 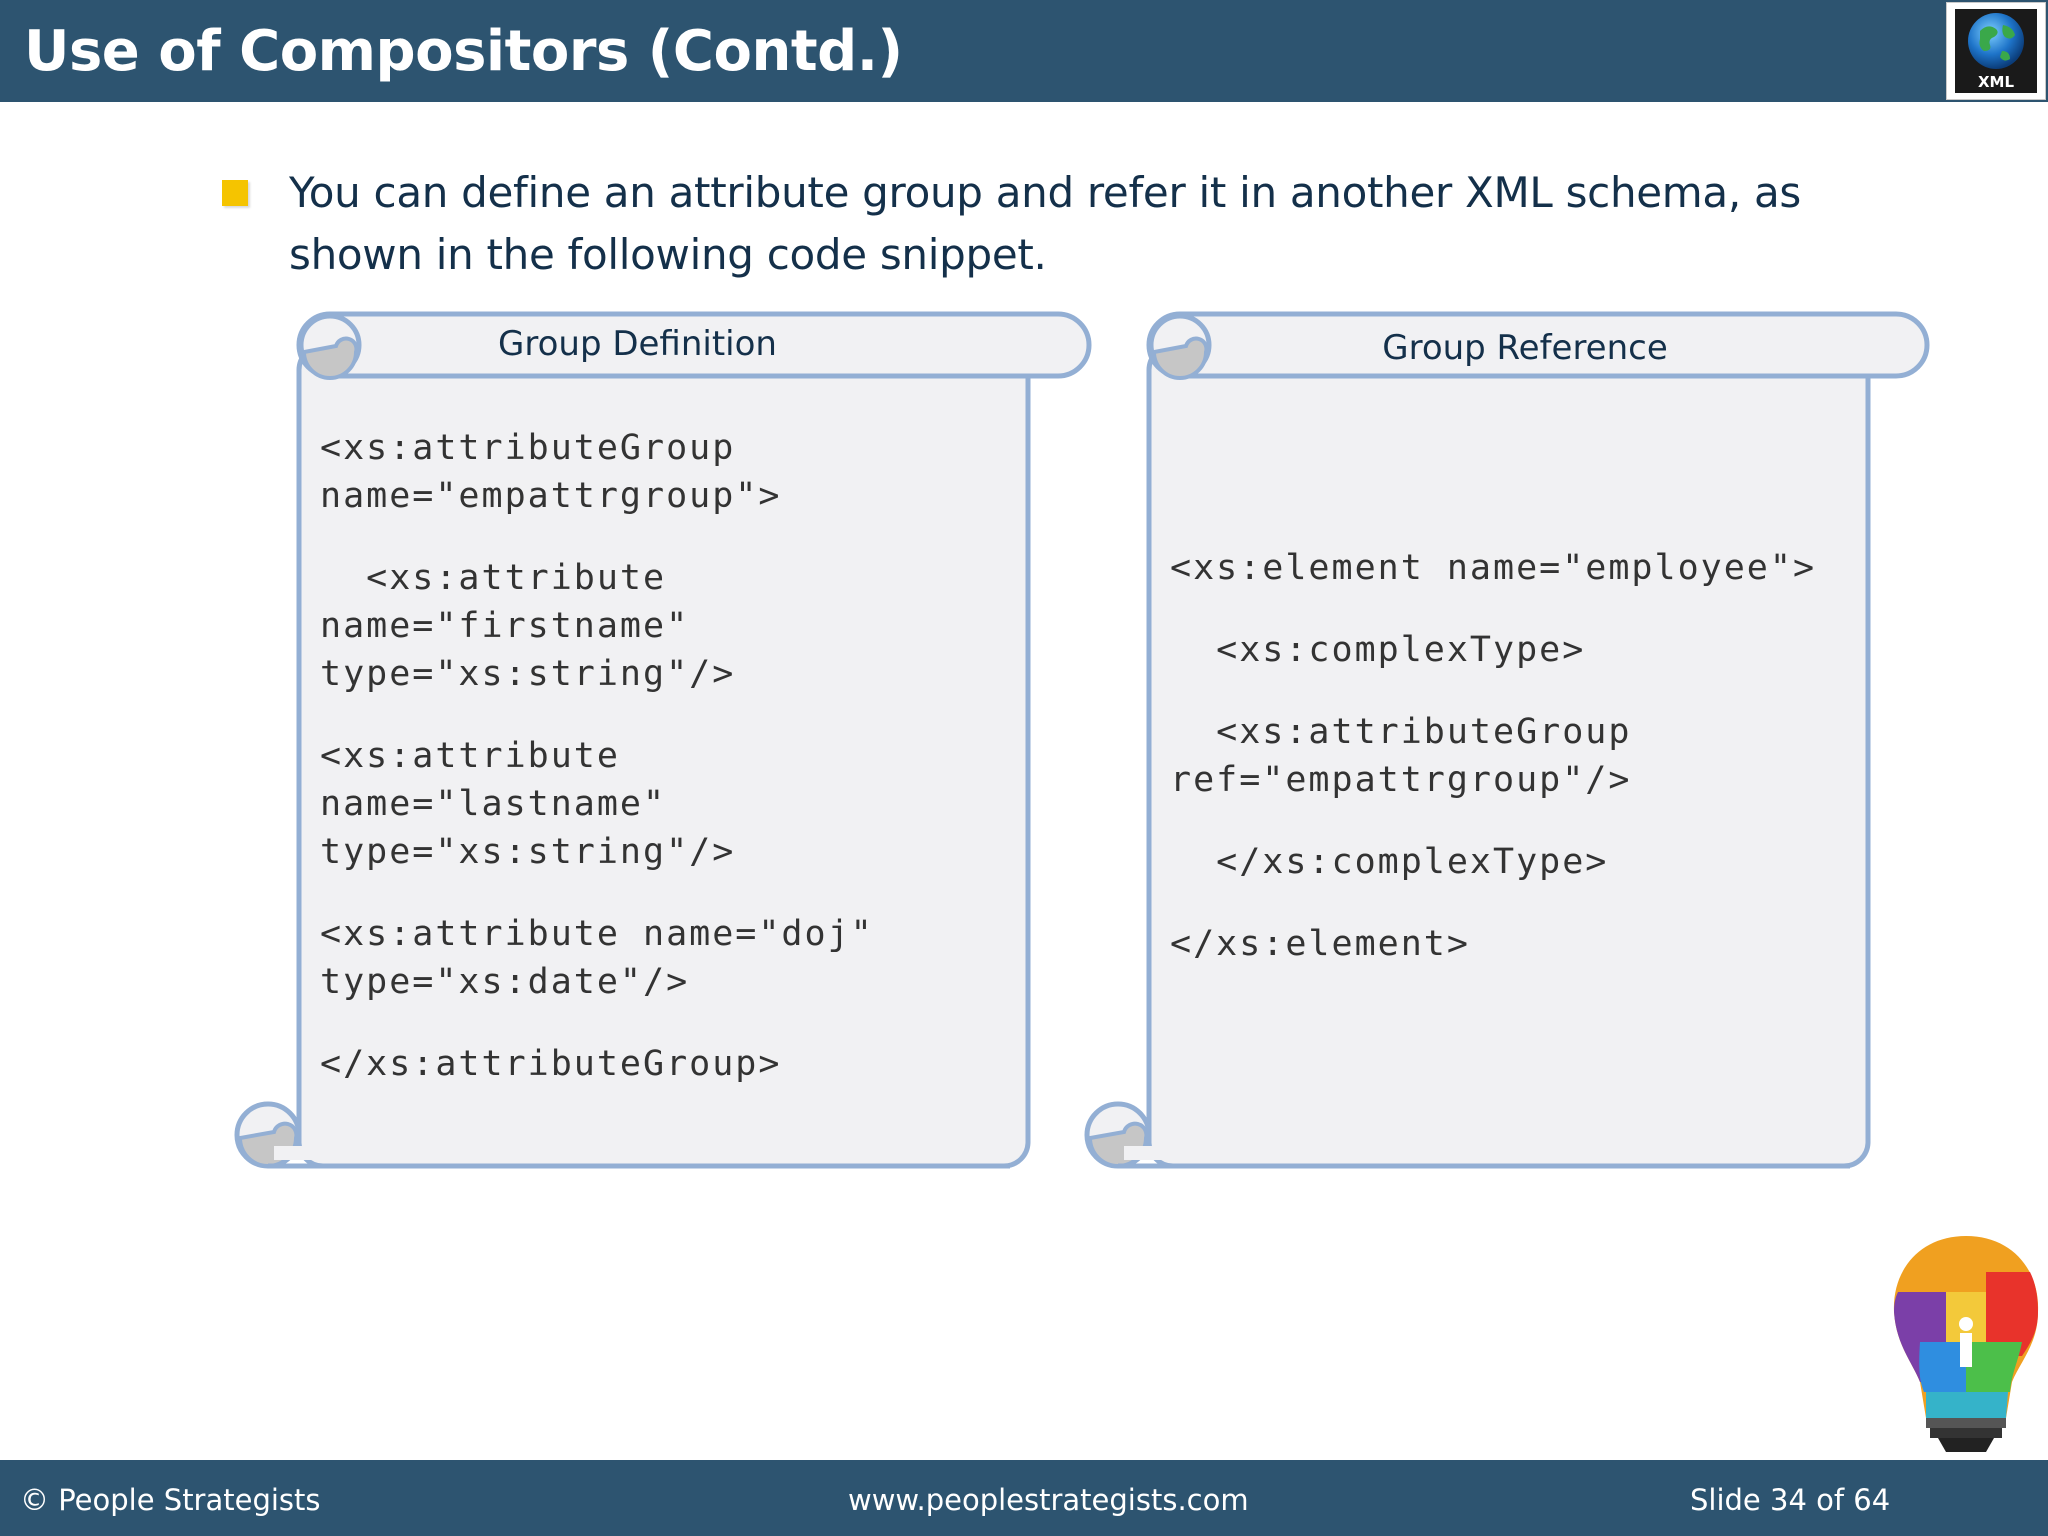 What do you see at coordinates (505, 982) in the screenshot?
I see `code-line: type="xs:date"/>` at bounding box center [505, 982].